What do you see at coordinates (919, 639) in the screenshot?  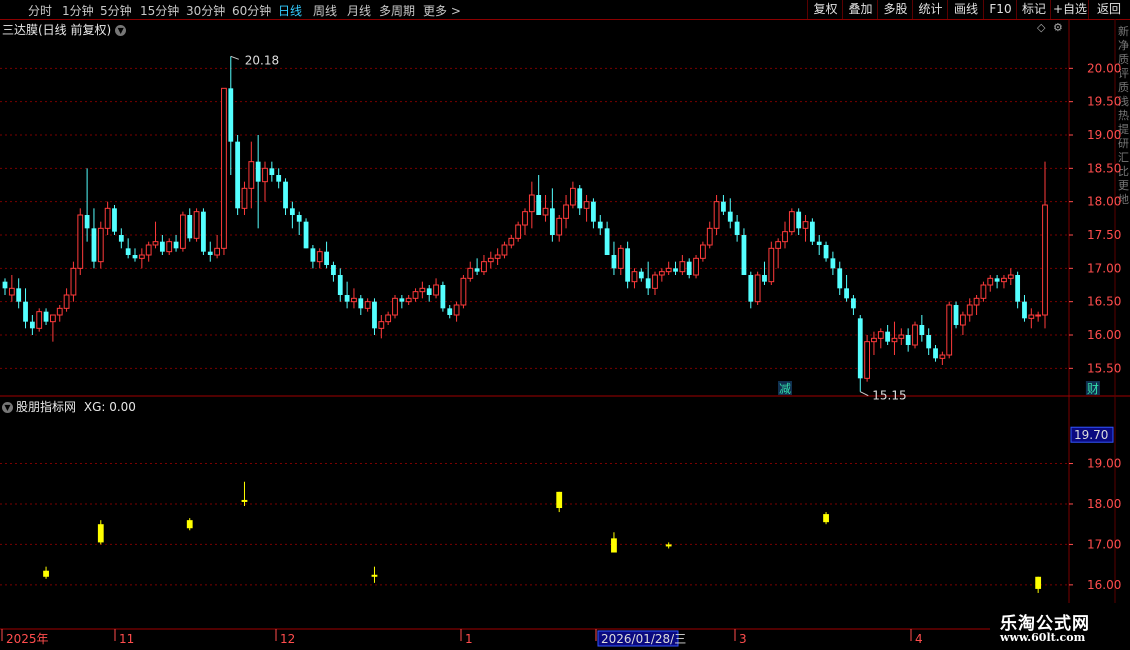 I see `date-label: 4` at bounding box center [919, 639].